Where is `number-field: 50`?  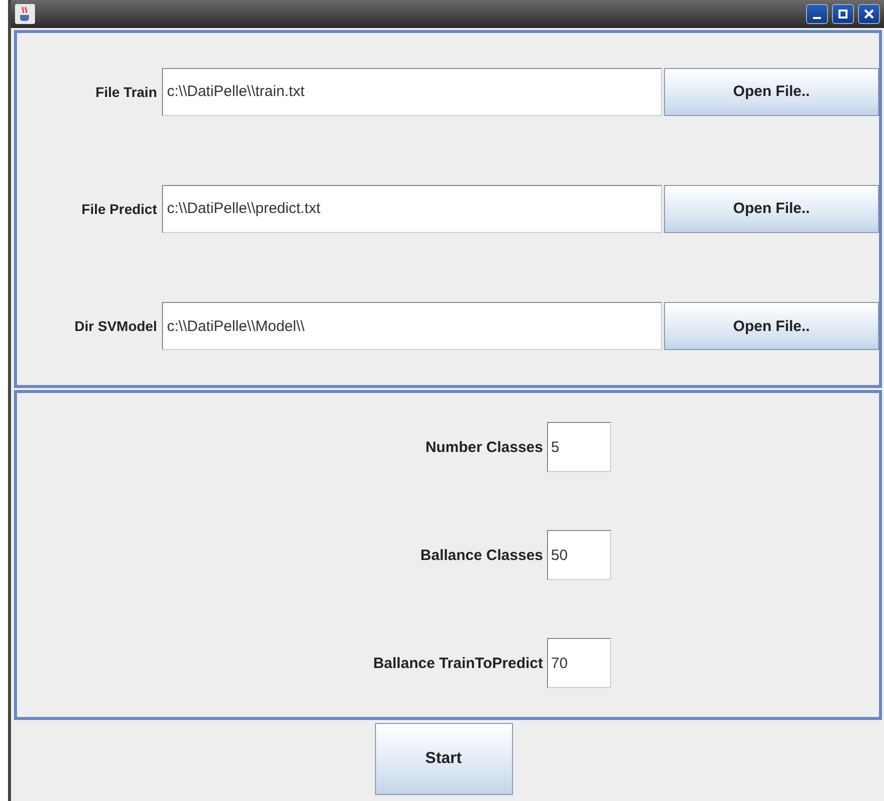
number-field: 50 is located at coordinates (579, 555).